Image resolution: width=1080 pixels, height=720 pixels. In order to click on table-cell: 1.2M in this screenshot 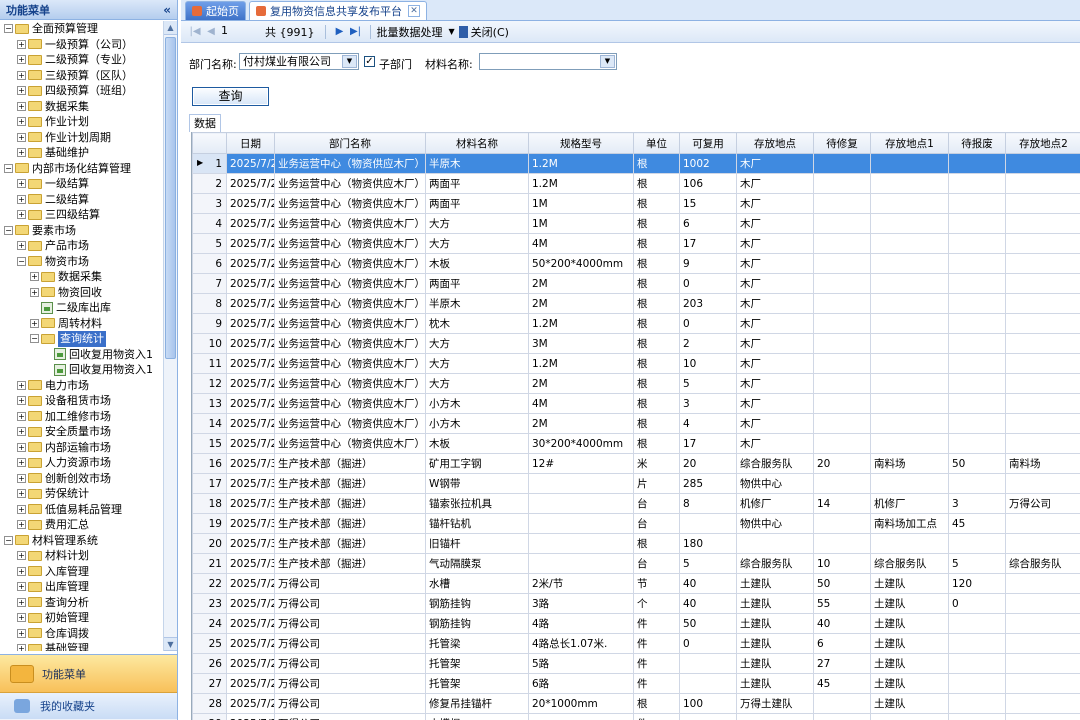, I will do `click(581, 363)`.